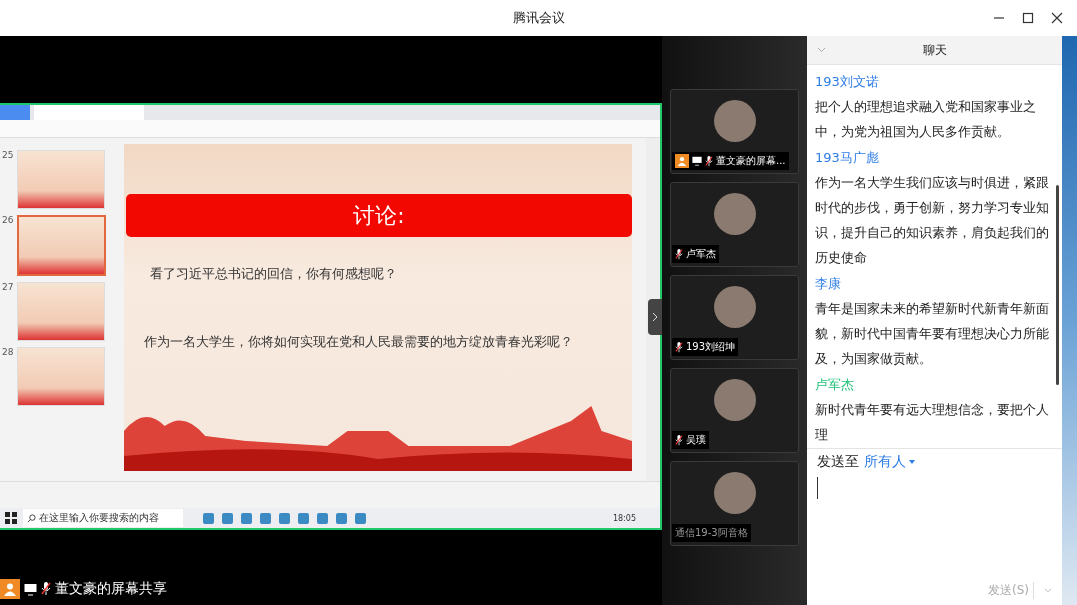  I want to click on chat-message: 把个人的理想追求融入党和国家事业之中，为党为祖国为人民多作贡献。, so click(926, 119).